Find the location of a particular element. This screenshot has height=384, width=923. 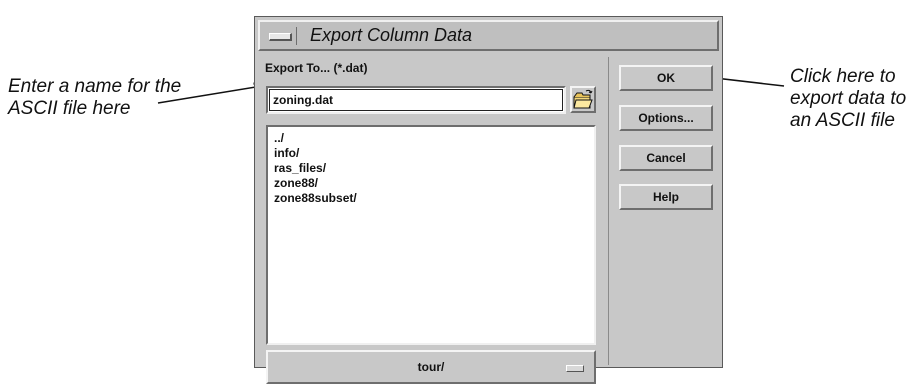

filename-value: zoning.dat is located at coordinates (303, 100).